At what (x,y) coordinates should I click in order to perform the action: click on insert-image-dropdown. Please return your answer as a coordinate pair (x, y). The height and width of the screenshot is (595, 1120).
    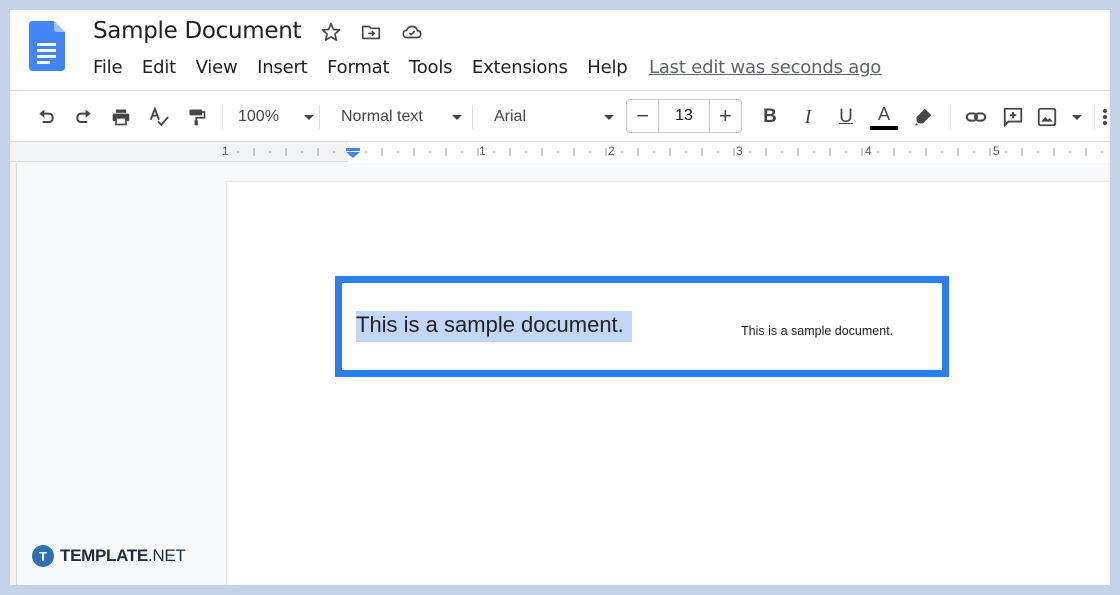
    Looking at the image, I should click on (1059, 117).